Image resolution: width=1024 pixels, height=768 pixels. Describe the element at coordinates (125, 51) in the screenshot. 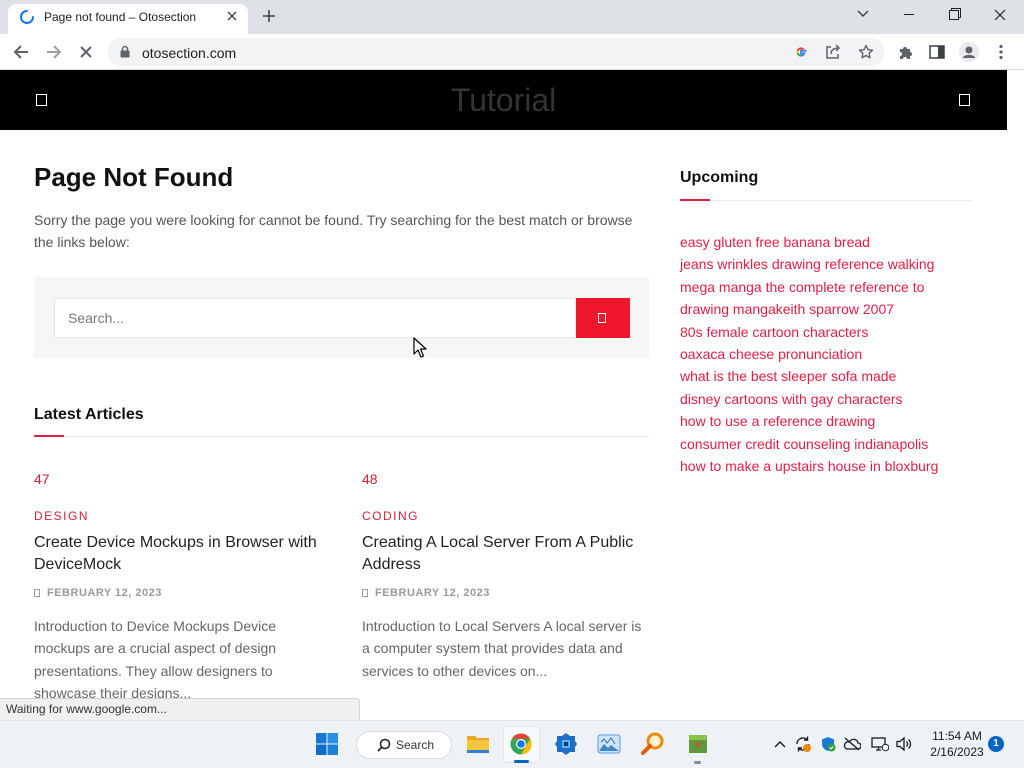

I see `lock-icon` at that location.